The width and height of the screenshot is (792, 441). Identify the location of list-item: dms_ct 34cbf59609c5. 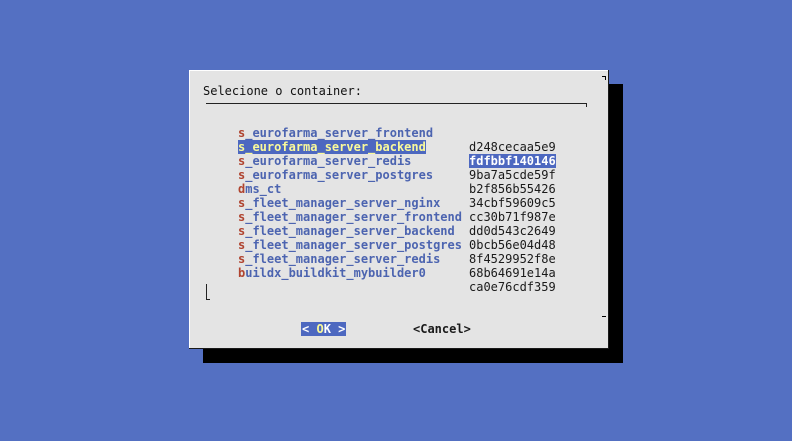
(398, 189).